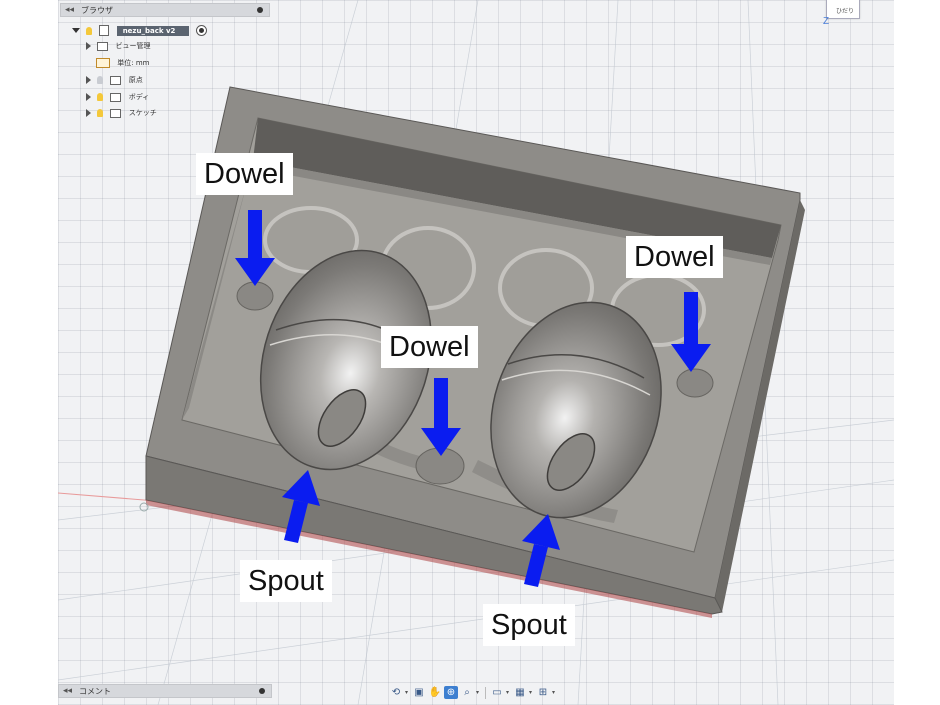 The width and height of the screenshot is (940, 705). Describe the element at coordinates (139, 97) in the screenshot. I see `tree-item-label: ボディ` at that location.